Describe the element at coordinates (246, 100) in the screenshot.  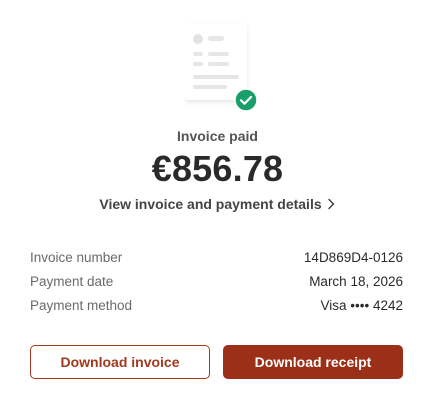
I see `check-circle-icon` at that location.